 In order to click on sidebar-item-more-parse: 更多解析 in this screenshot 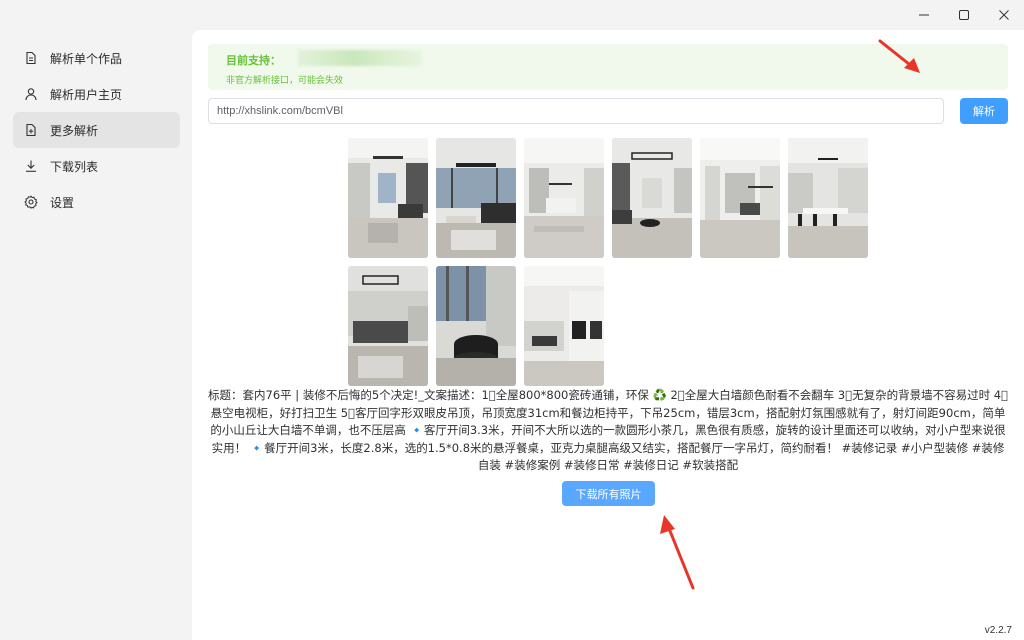, I will do `click(96, 130)`.